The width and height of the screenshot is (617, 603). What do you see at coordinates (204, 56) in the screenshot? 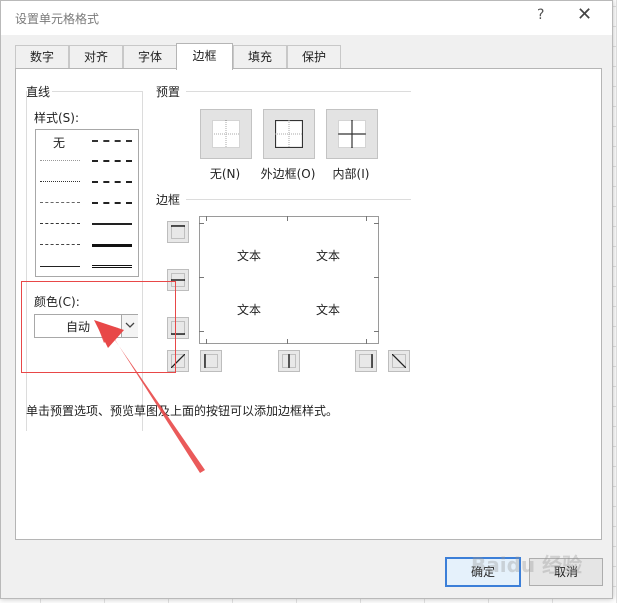
I see `tab-border: 边框` at bounding box center [204, 56].